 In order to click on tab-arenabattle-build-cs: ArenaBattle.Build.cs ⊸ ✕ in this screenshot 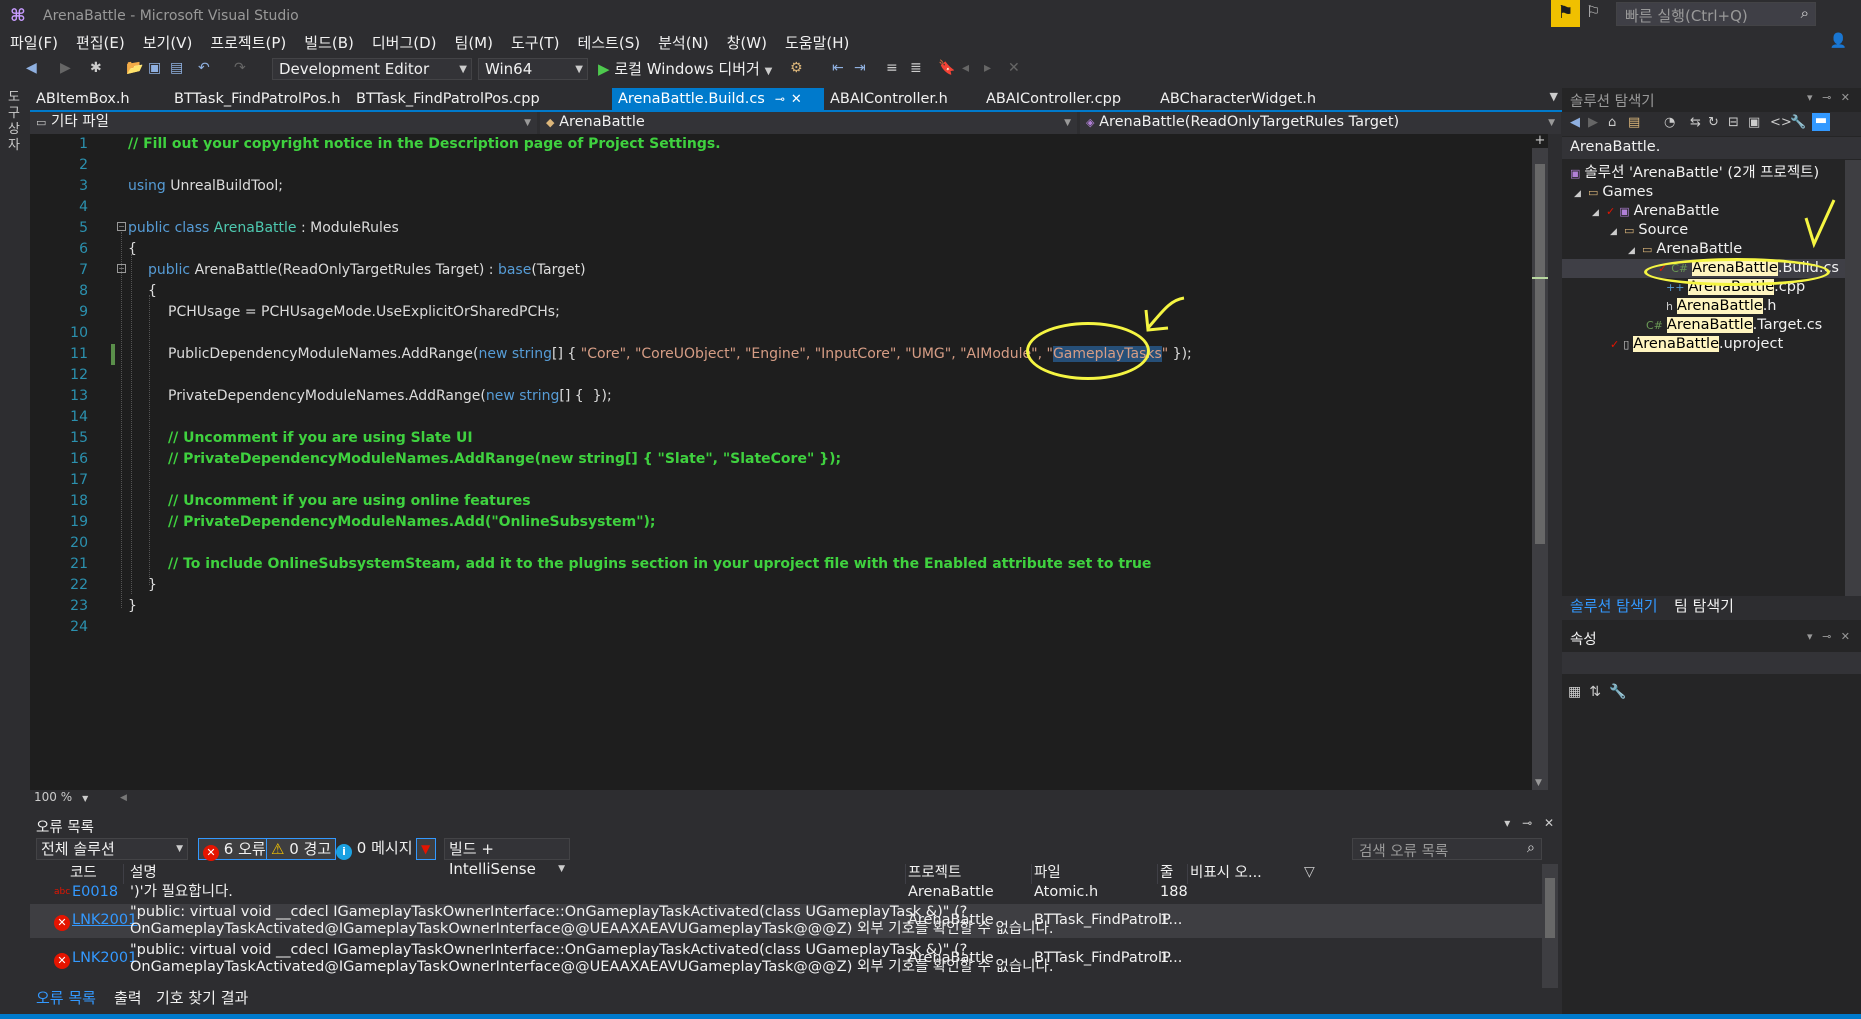, I will do `click(718, 99)`.